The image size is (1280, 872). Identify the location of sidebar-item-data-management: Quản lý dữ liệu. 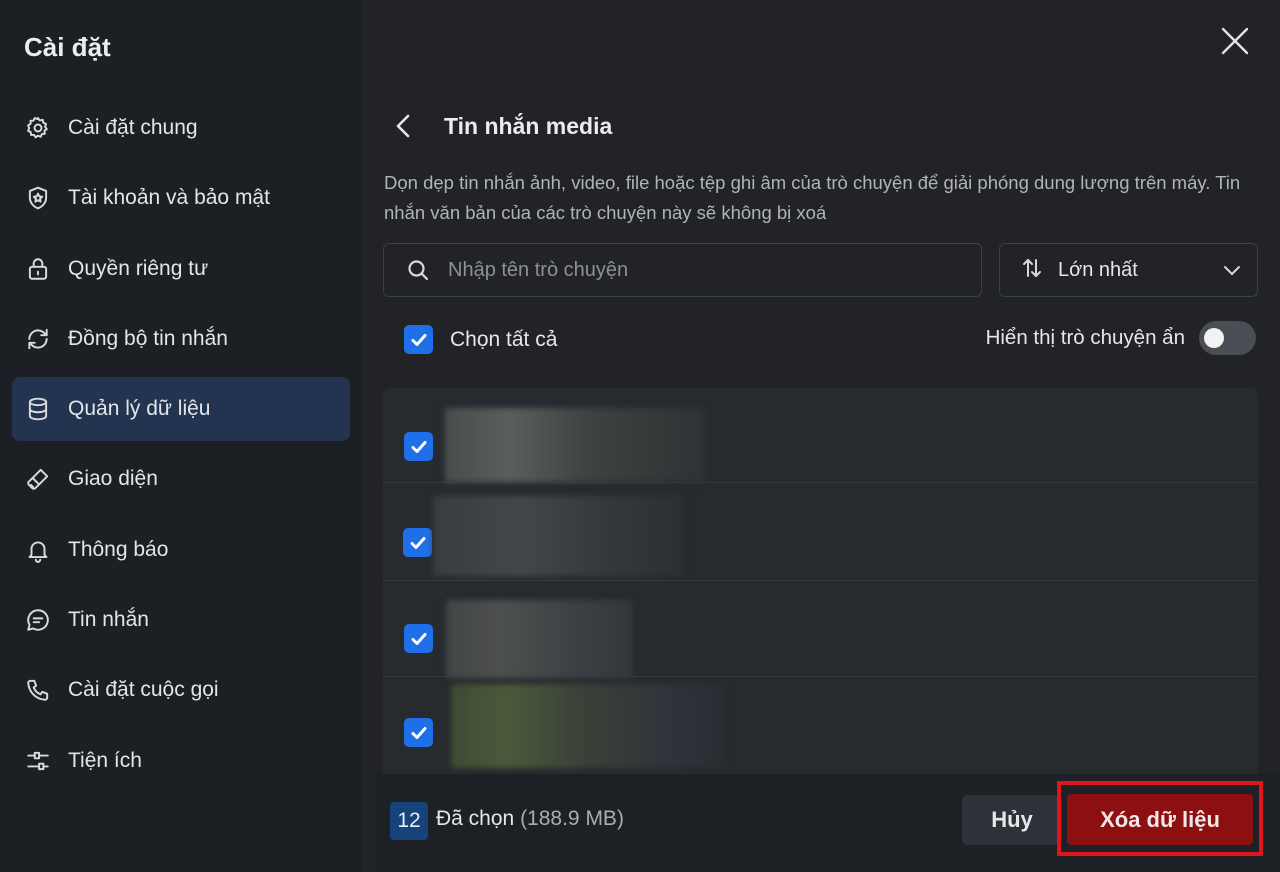
(181, 409).